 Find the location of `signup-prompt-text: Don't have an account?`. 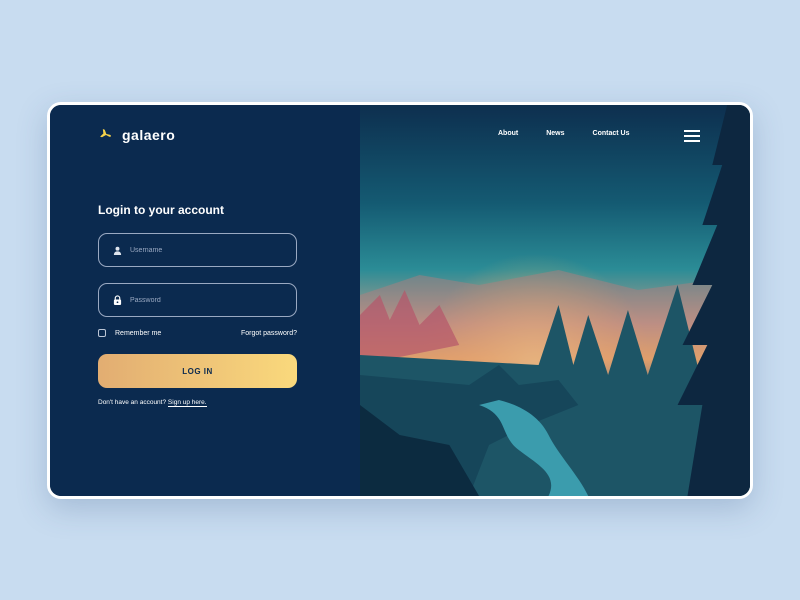

signup-prompt-text: Don't have an account? is located at coordinates (132, 402).